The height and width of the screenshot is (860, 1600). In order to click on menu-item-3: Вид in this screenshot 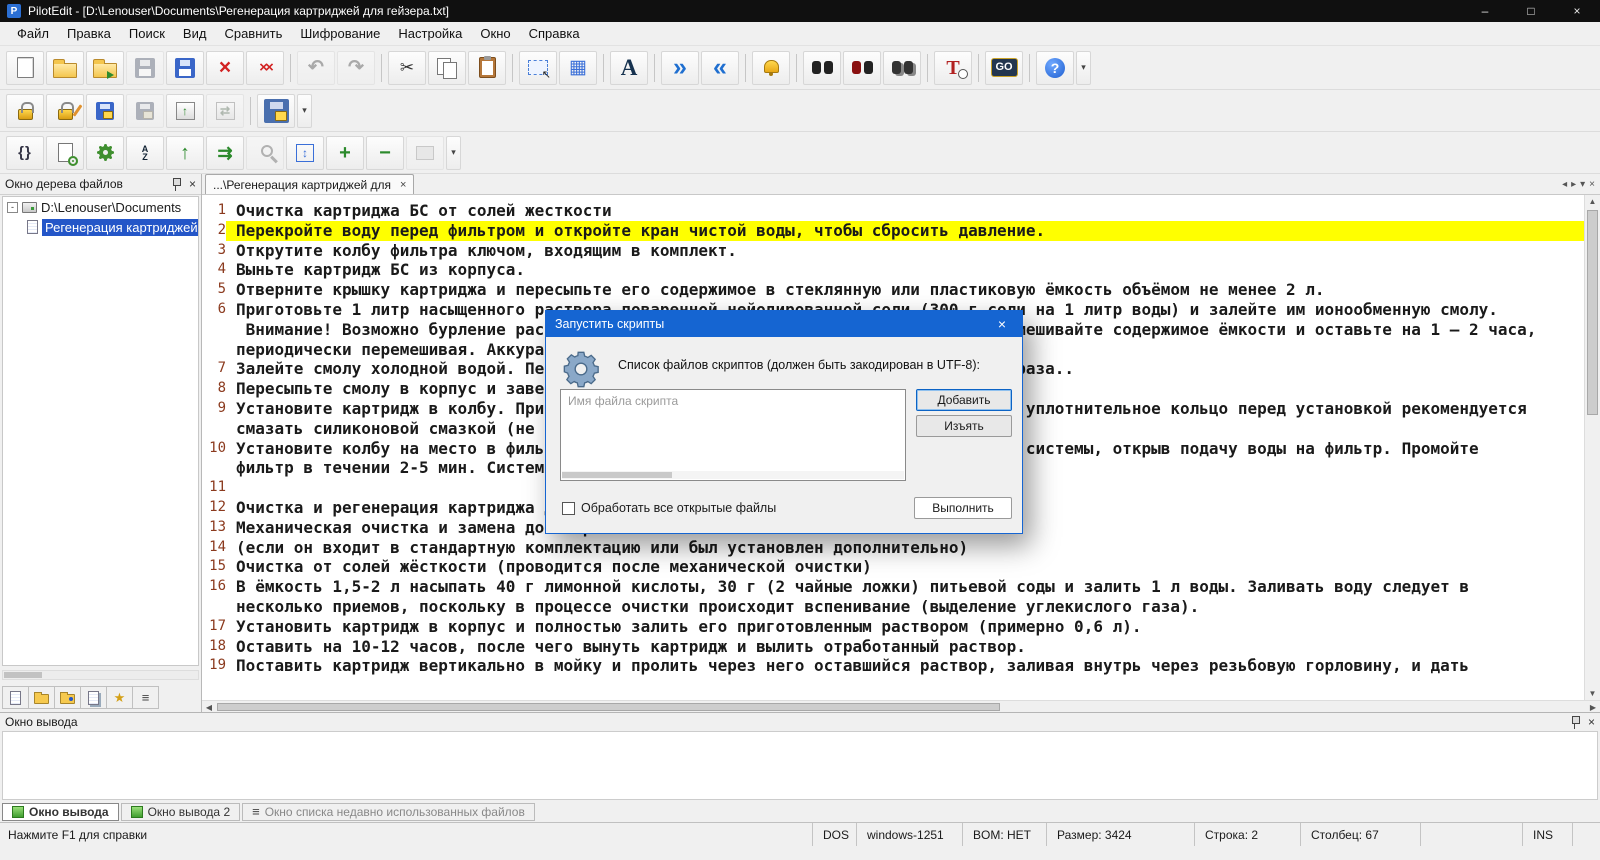, I will do `click(195, 33)`.